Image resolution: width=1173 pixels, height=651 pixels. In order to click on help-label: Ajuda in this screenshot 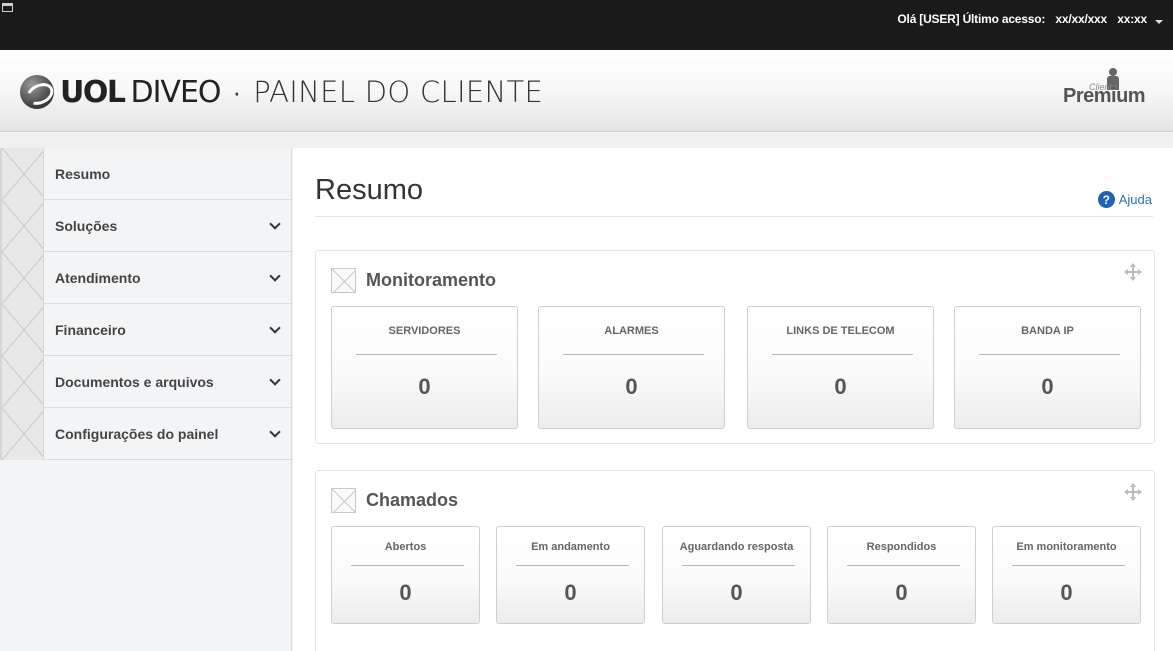, I will do `click(1135, 199)`.